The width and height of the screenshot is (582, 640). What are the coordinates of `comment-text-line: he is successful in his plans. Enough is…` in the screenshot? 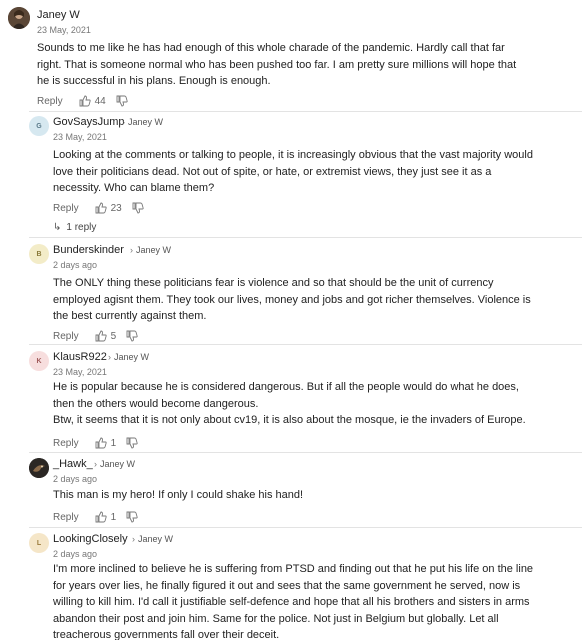 It's located at (154, 81).